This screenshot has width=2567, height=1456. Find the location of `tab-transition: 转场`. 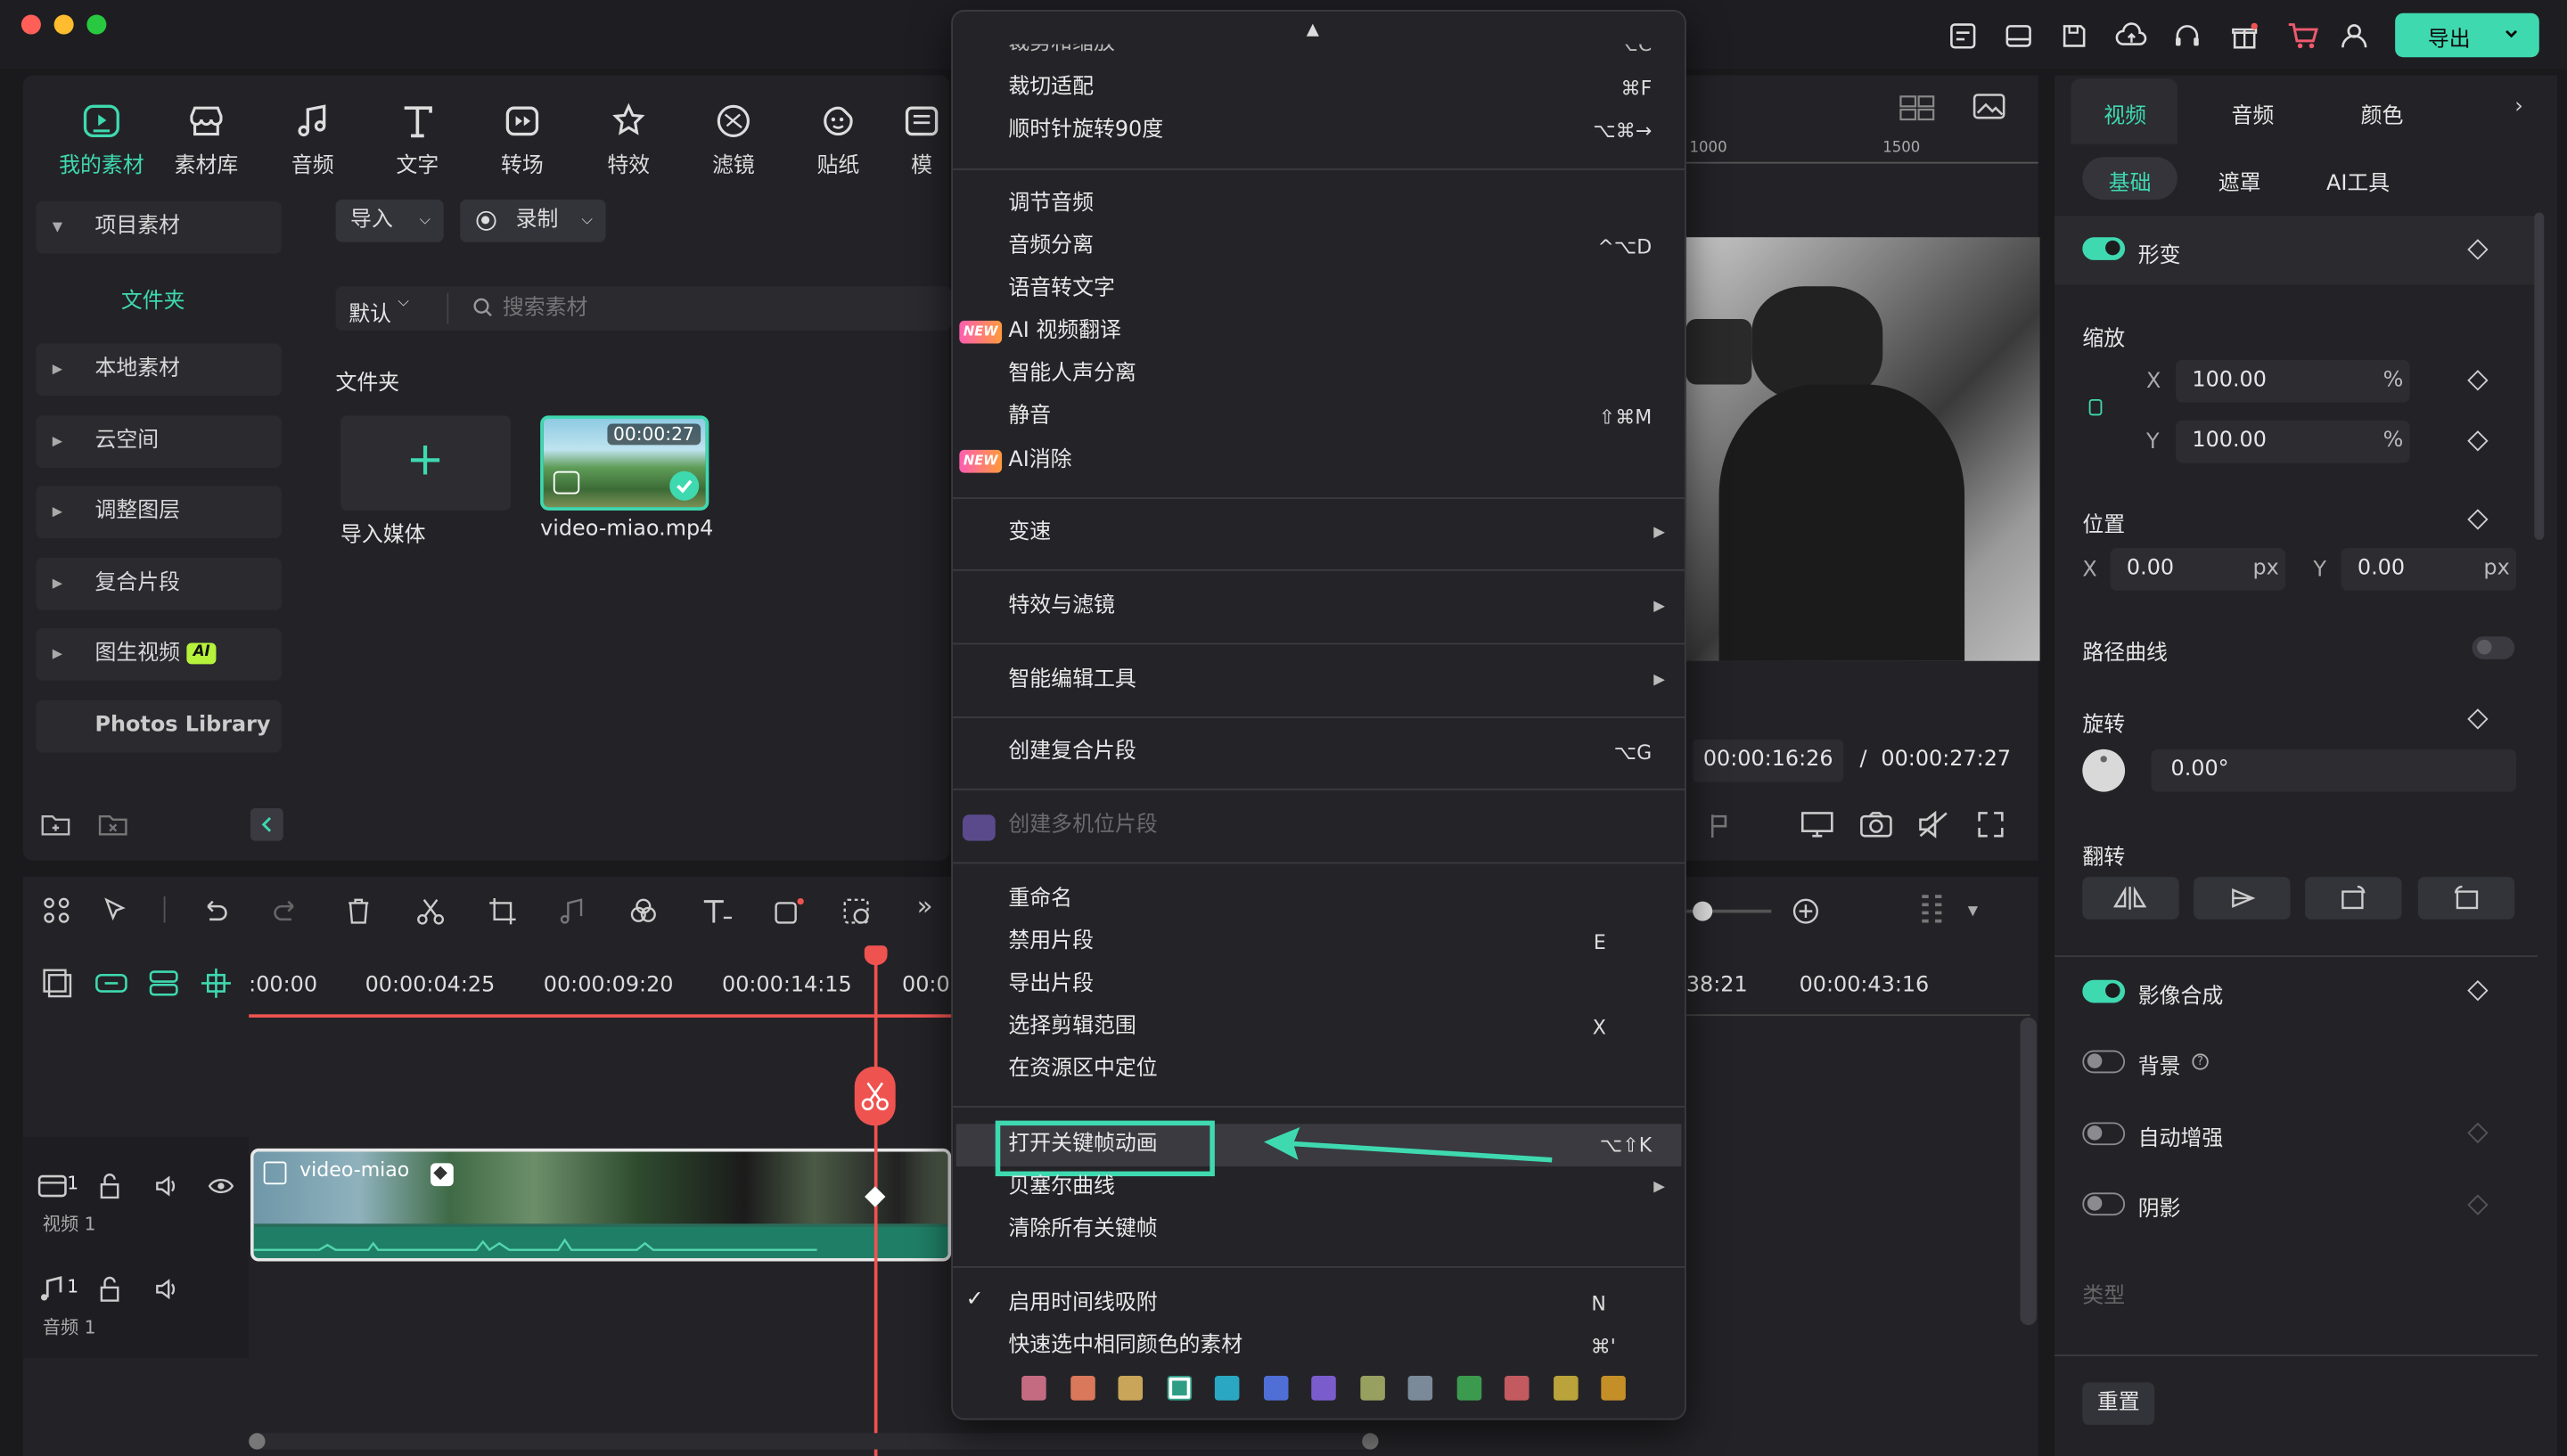

tab-transition: 转场 is located at coordinates (522, 140).